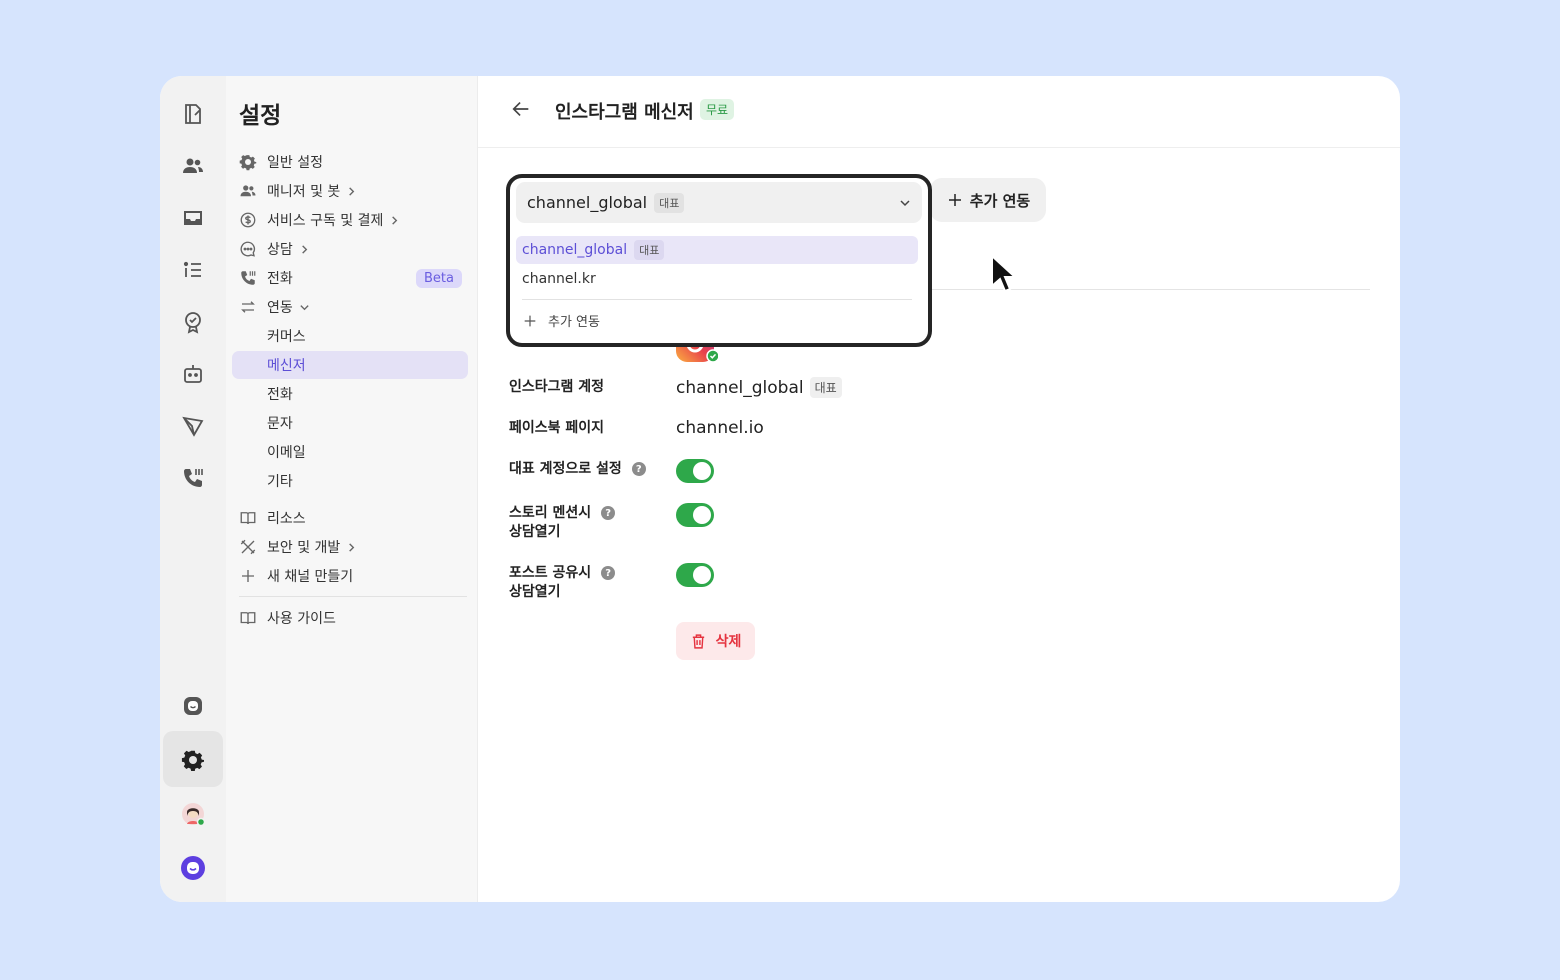  What do you see at coordinates (698, 641) in the screenshot?
I see `trash-icon` at bounding box center [698, 641].